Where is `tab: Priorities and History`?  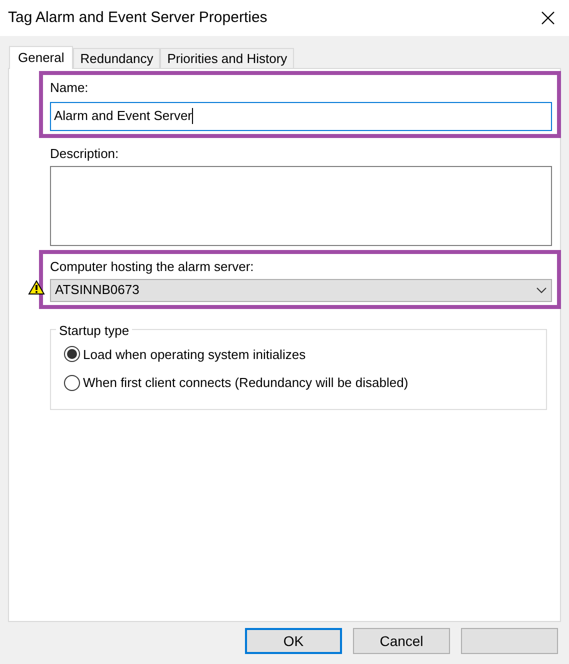
tab: Priorities and History is located at coordinates (227, 58).